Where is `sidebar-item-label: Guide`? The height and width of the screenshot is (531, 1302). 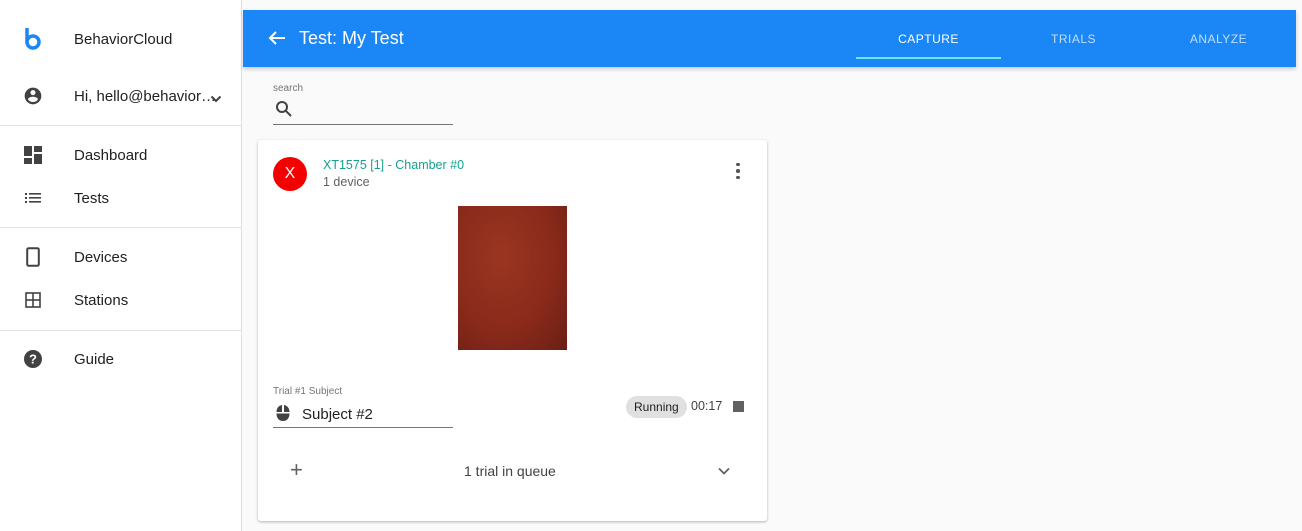
sidebar-item-label: Guide is located at coordinates (94, 359).